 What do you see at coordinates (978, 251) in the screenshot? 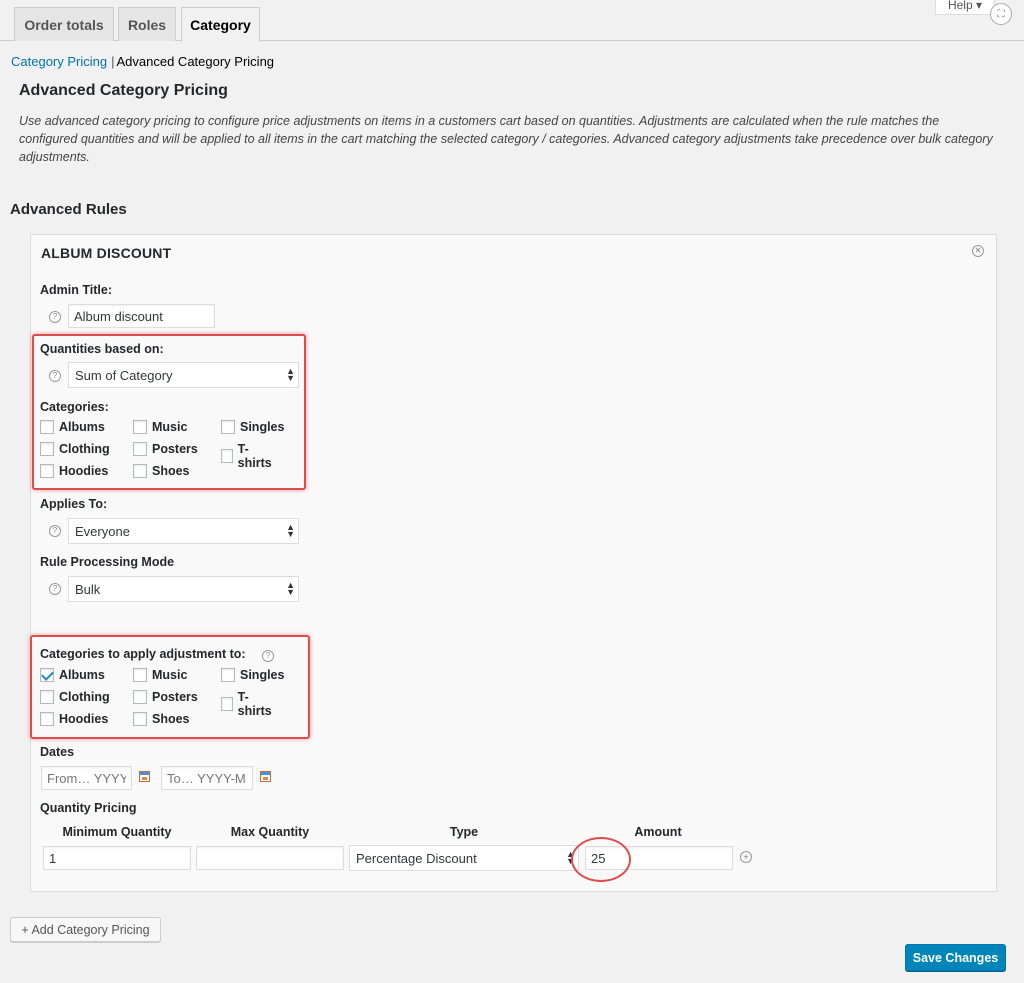
I see `close-icon: ✕` at bounding box center [978, 251].